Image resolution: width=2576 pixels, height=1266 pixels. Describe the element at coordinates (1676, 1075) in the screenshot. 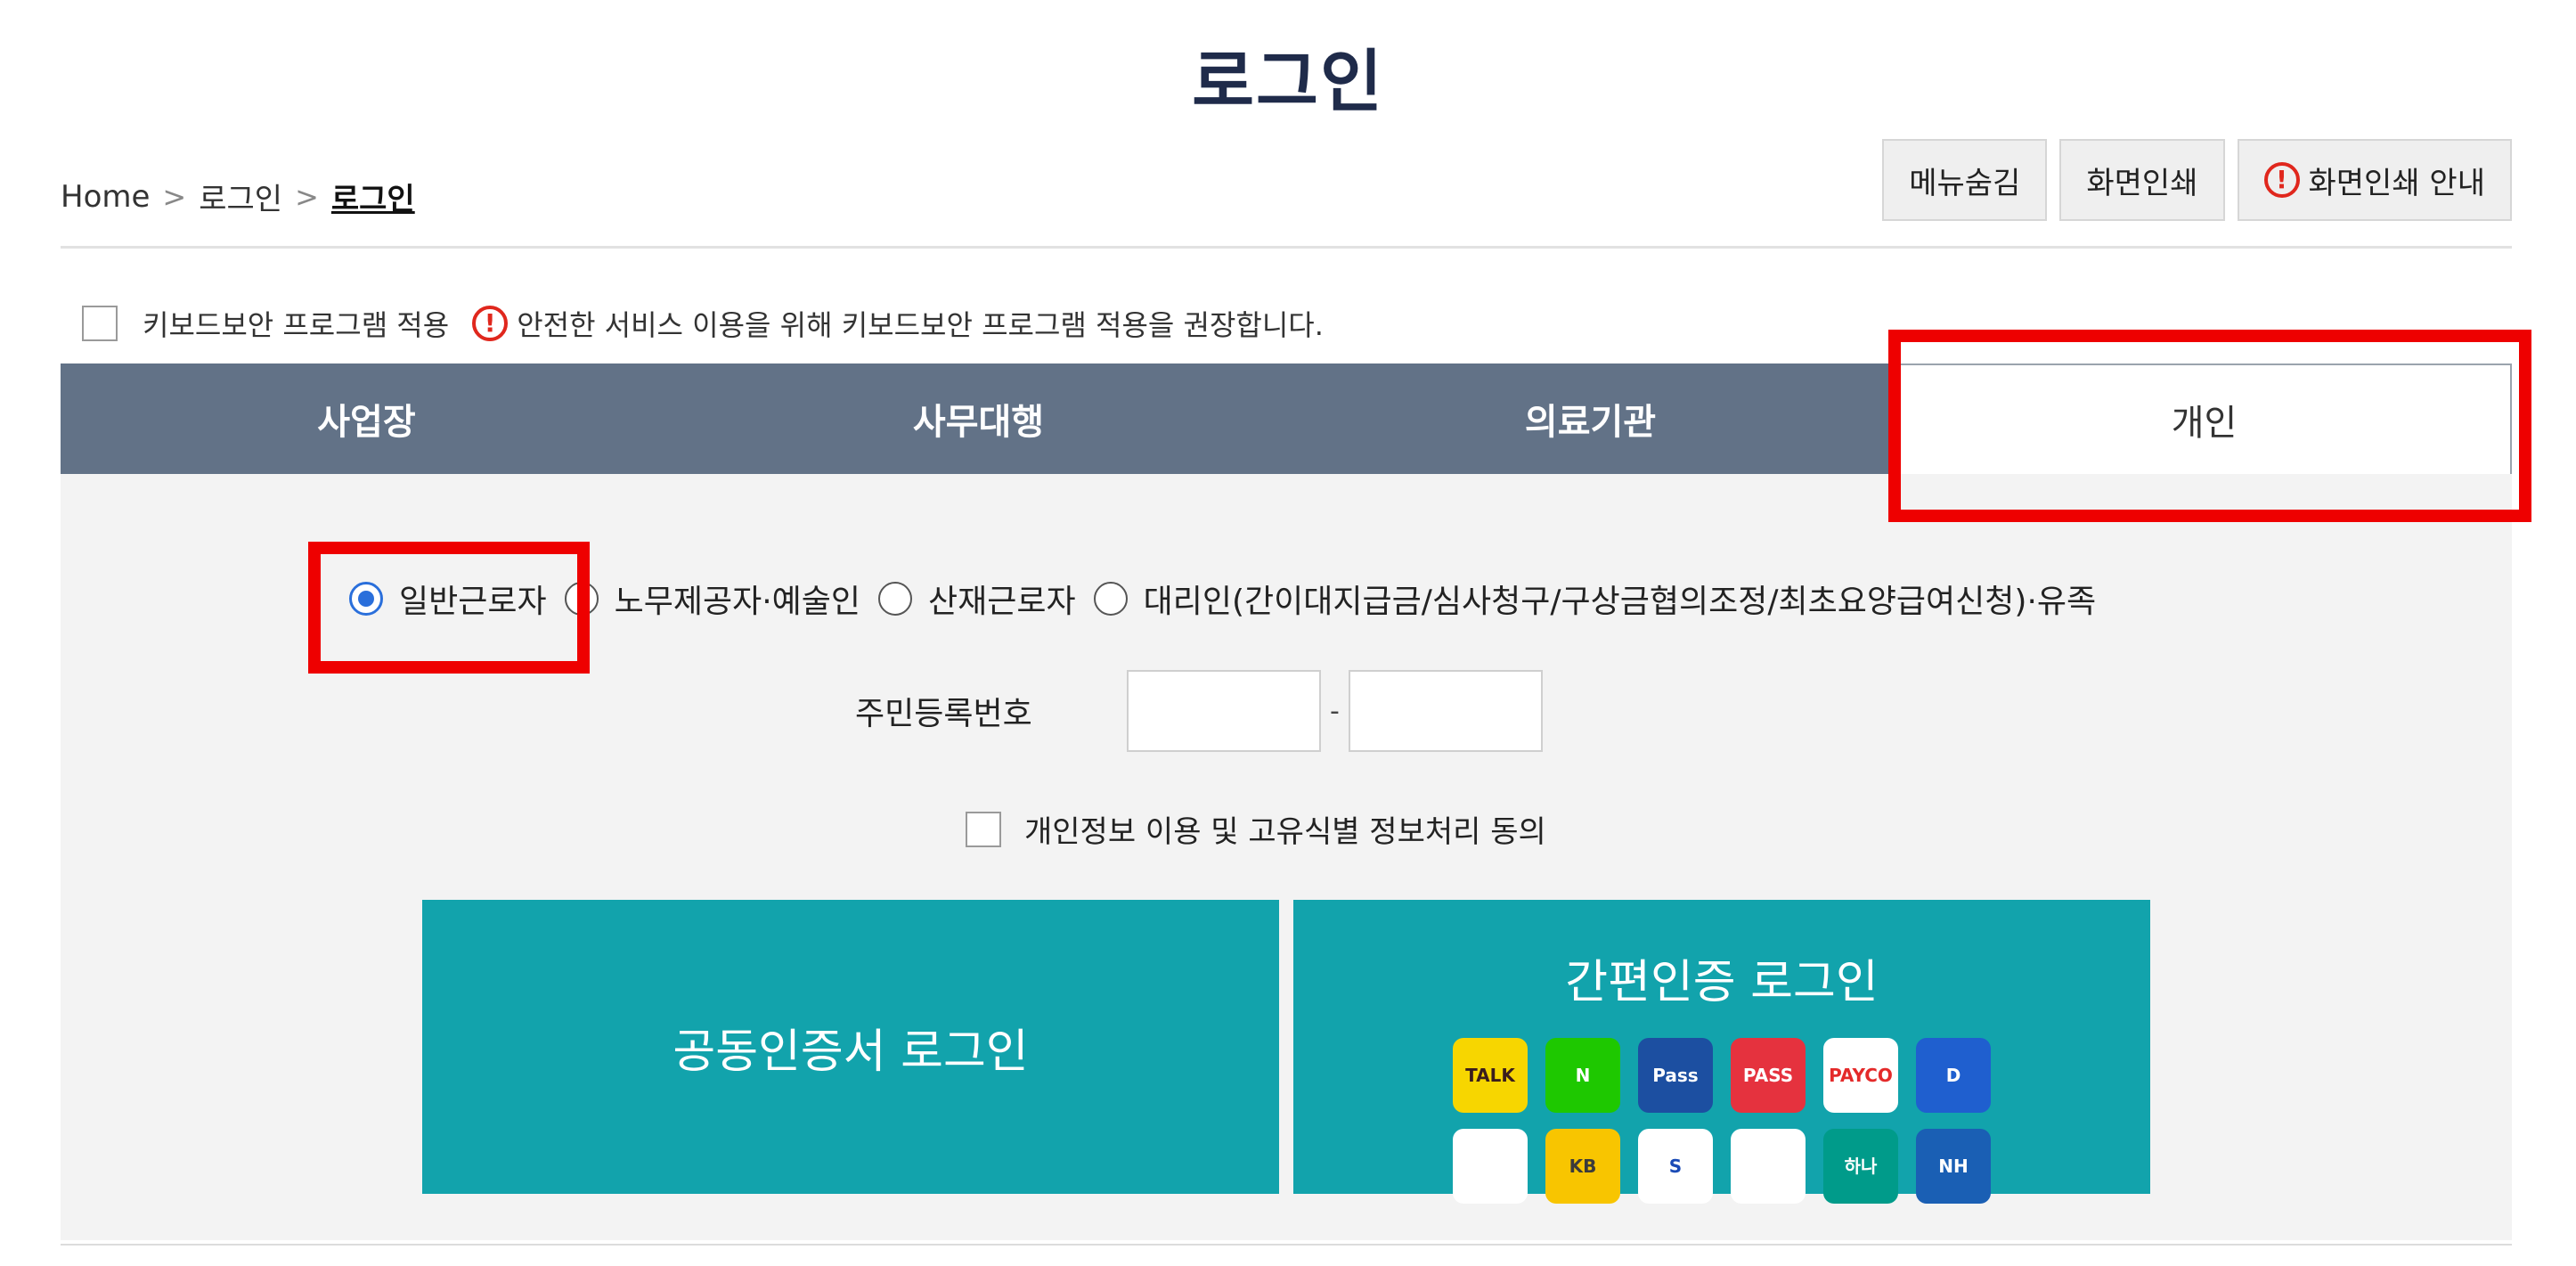

I see `samsung-pass-icon: Pass` at that location.